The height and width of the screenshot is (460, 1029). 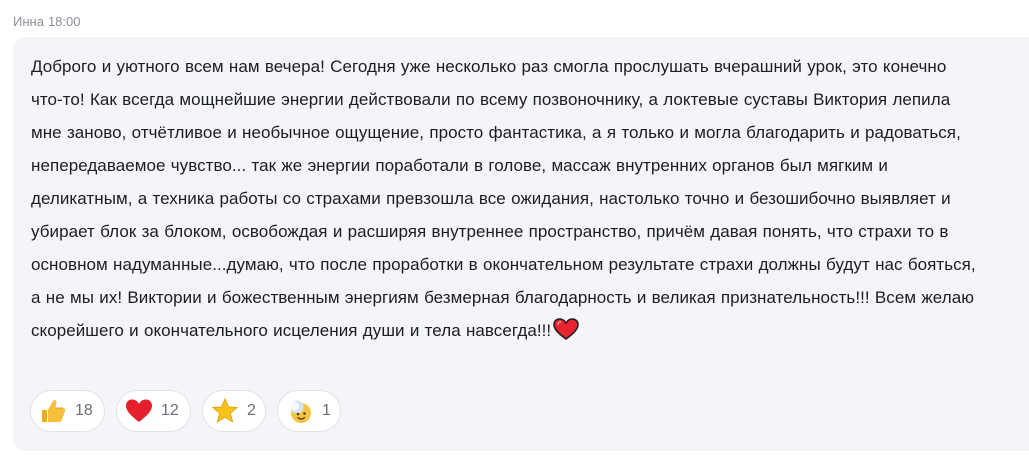 What do you see at coordinates (251, 410) in the screenshot?
I see `reaction-count: 2` at bounding box center [251, 410].